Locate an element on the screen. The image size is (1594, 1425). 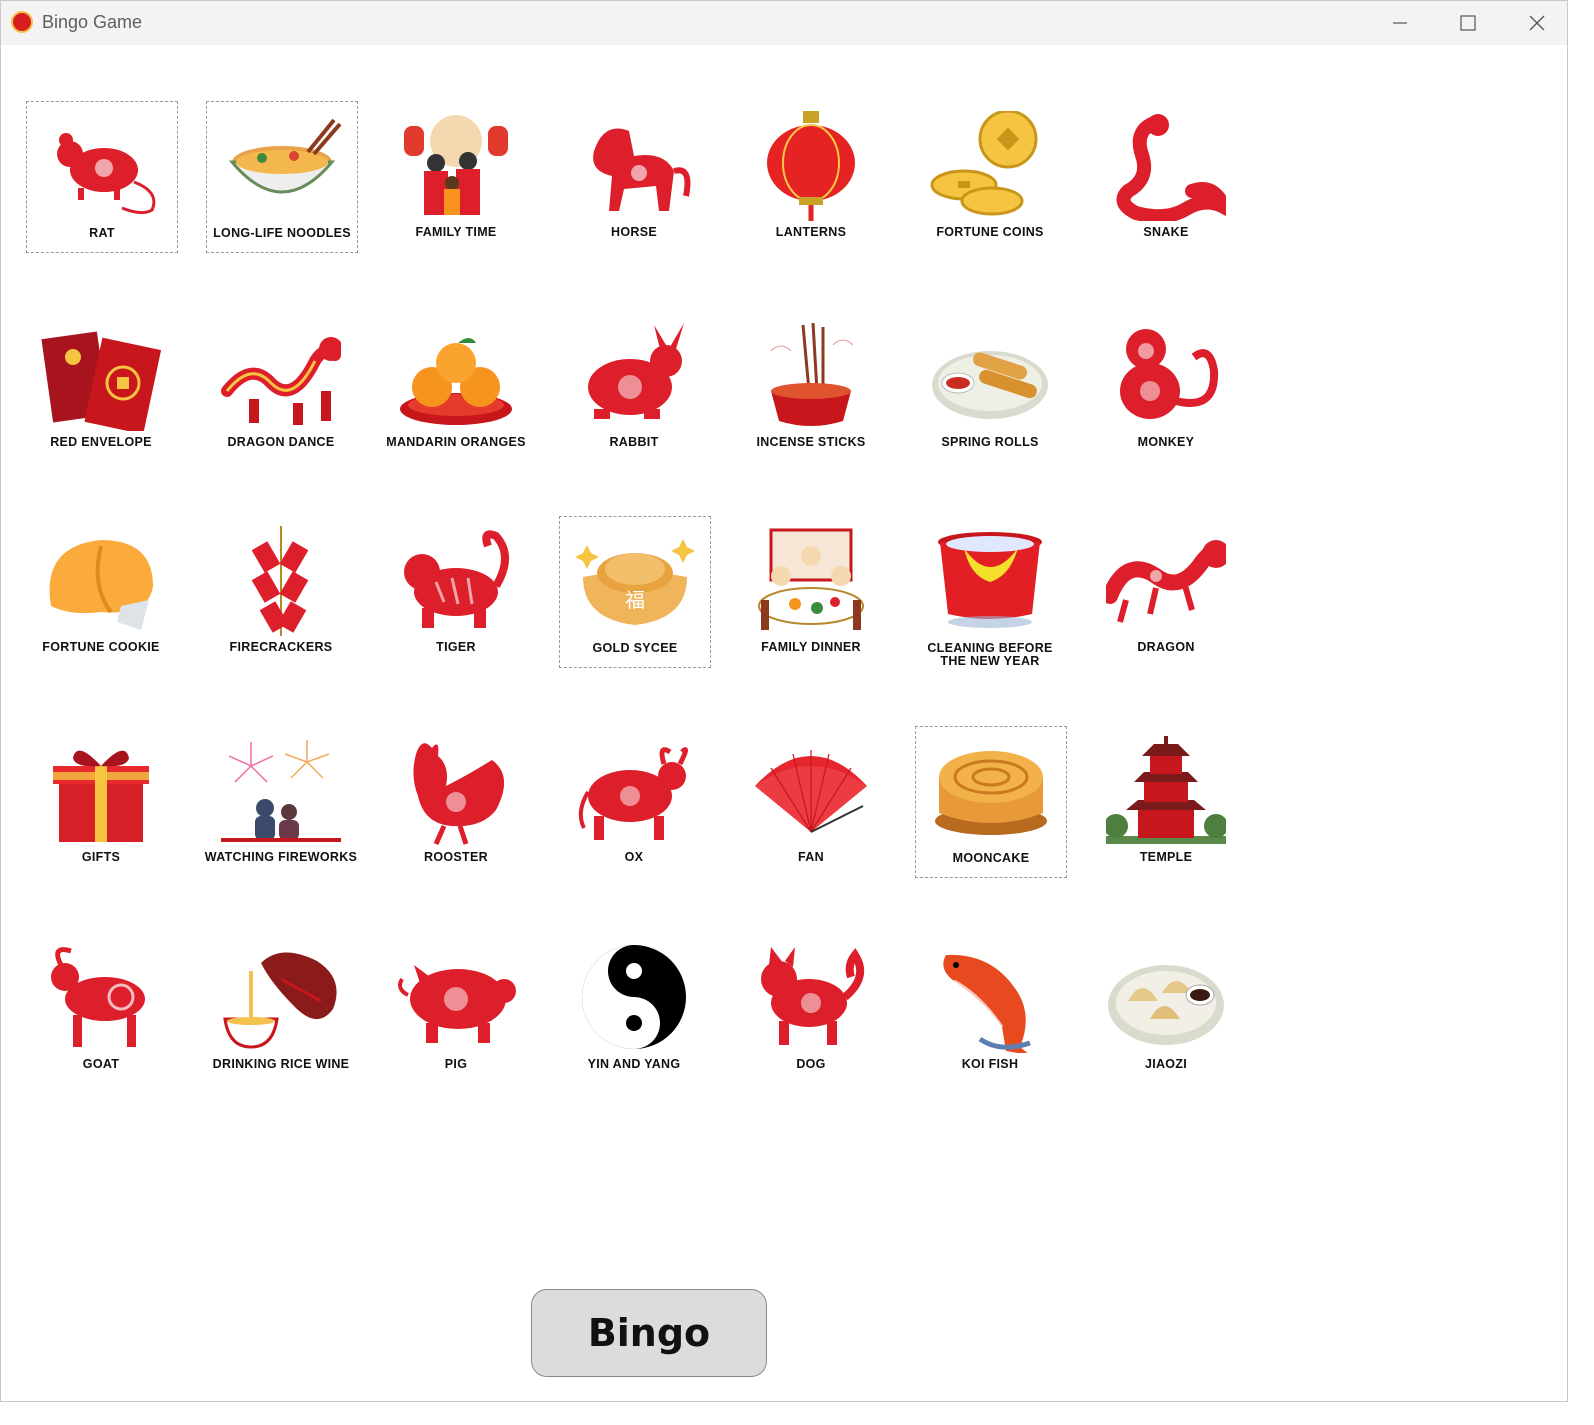
bingo-cell: CLEANING BEFORE THE NEW YEAR is located at coordinates (990, 592).